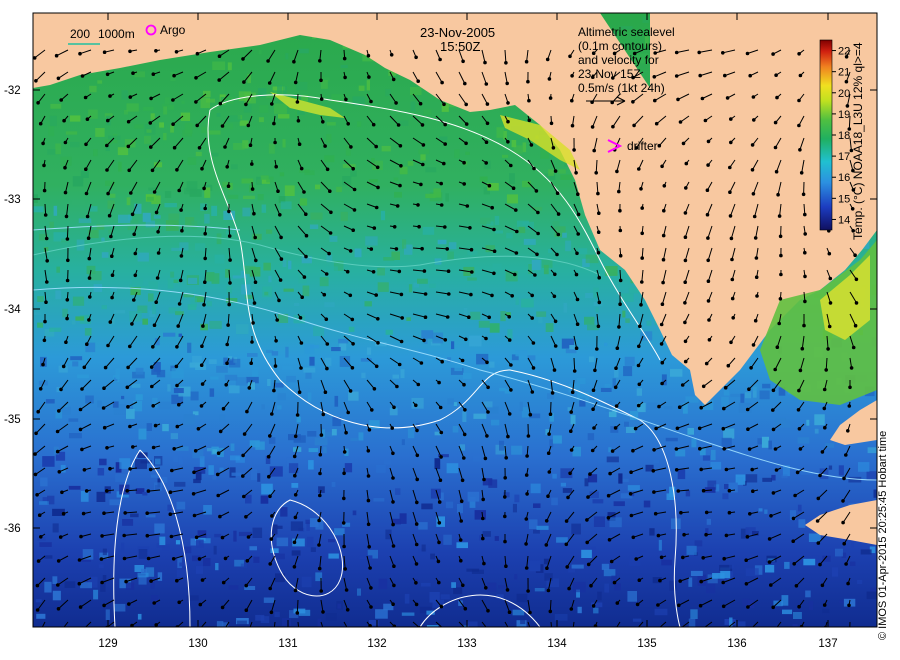 Image resolution: width=900 pixels, height=660 pixels. Describe the element at coordinates (609, 74) in the screenshot. I see `alt-note-line-4: 23-Nov 15Z` at that location.